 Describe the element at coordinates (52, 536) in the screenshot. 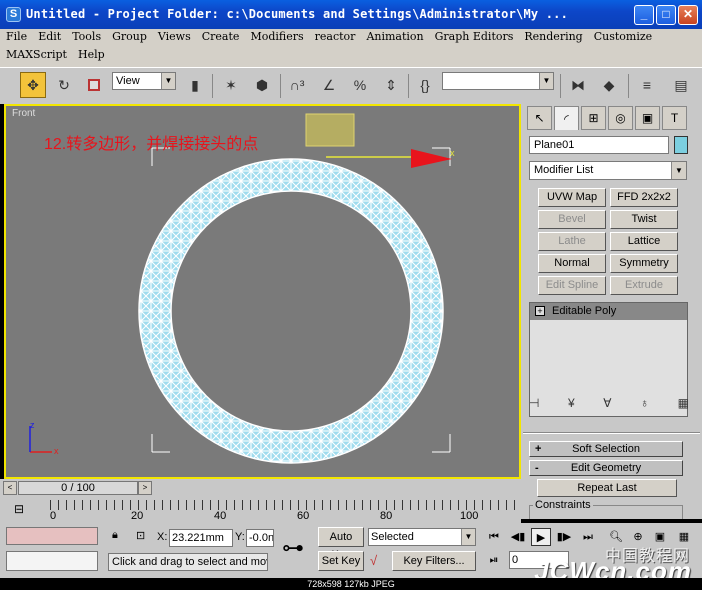

I see `maxscript-listener-mini` at that location.